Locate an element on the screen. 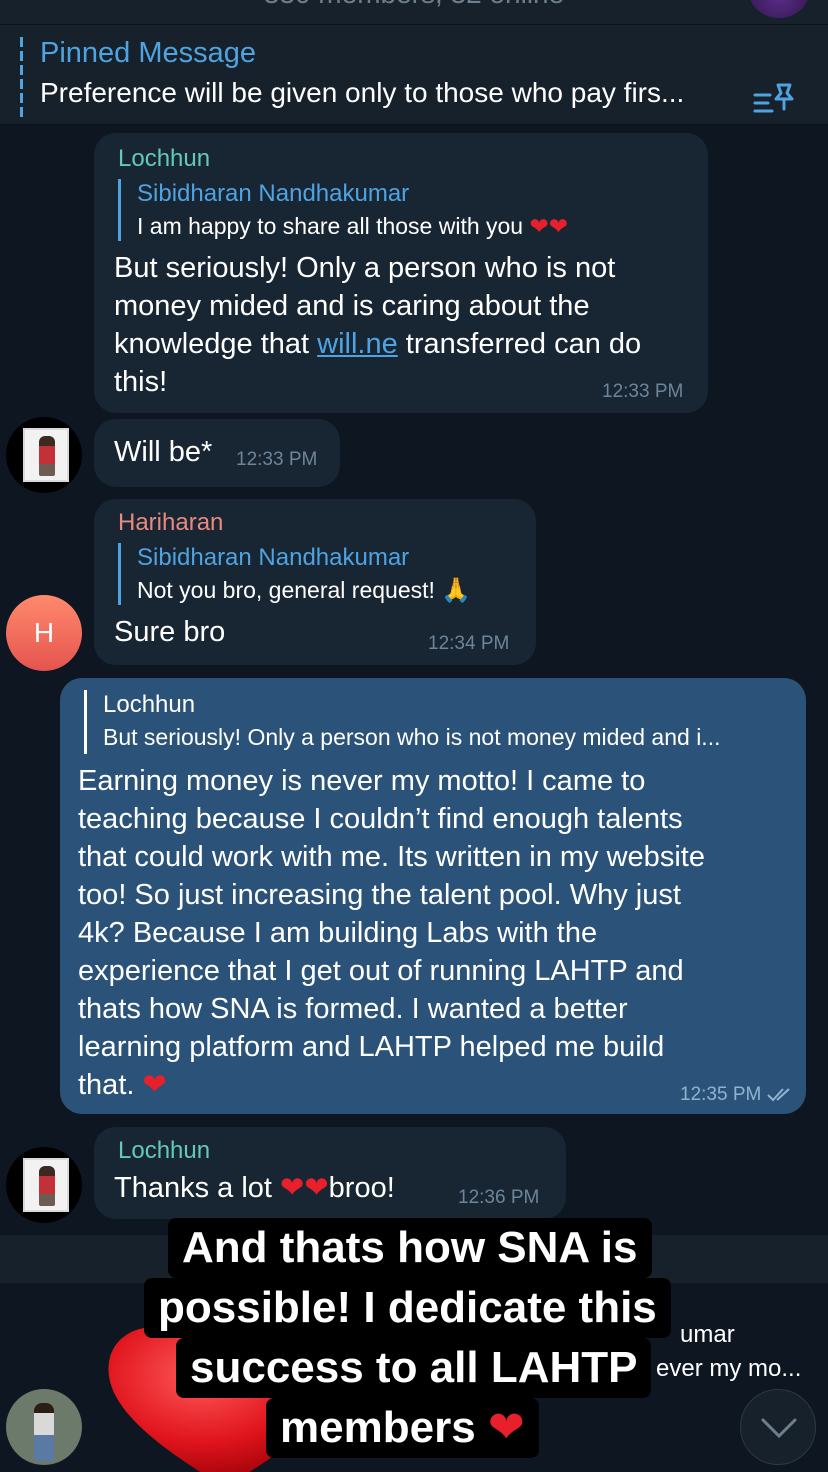  chevron-down-icon is located at coordinates (779, 1428).